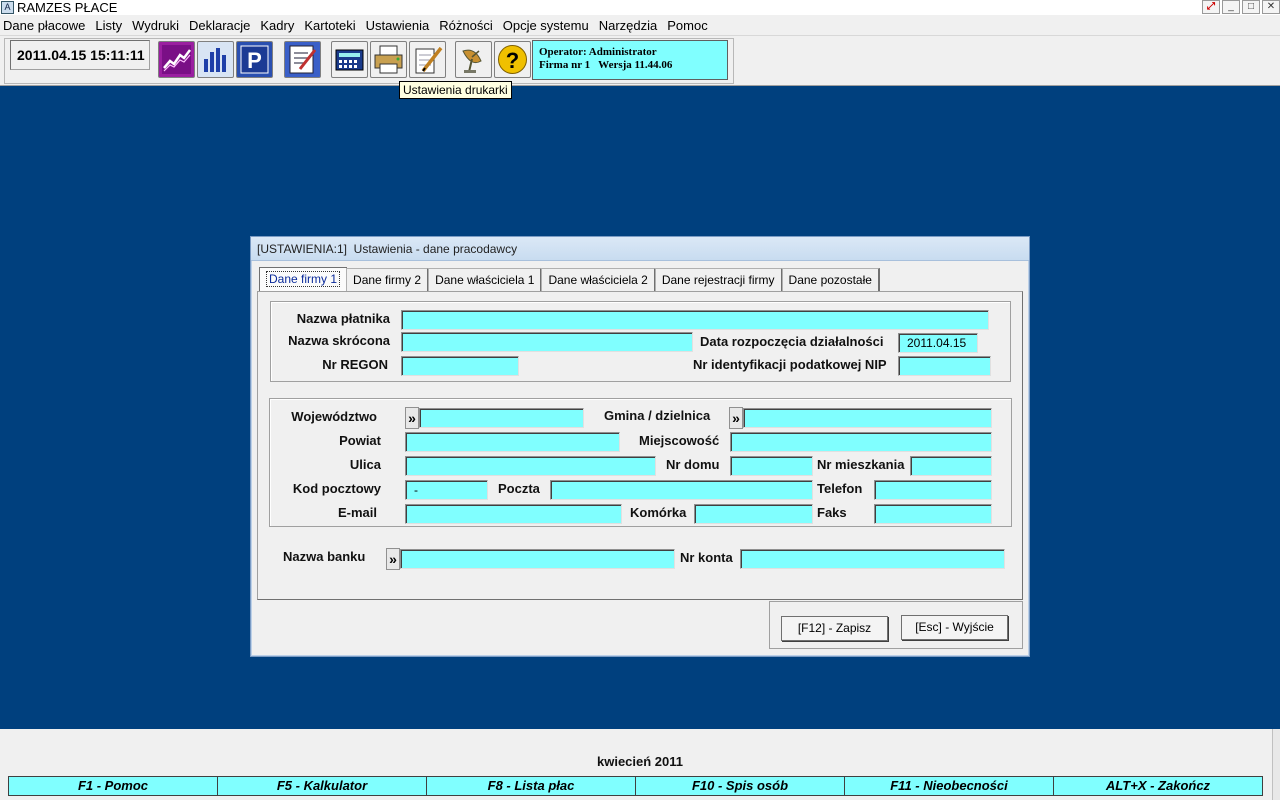 Image resolution: width=1280 pixels, height=800 pixels. Describe the element at coordinates (501, 418) in the screenshot. I see `wojewodztwo-field` at that location.